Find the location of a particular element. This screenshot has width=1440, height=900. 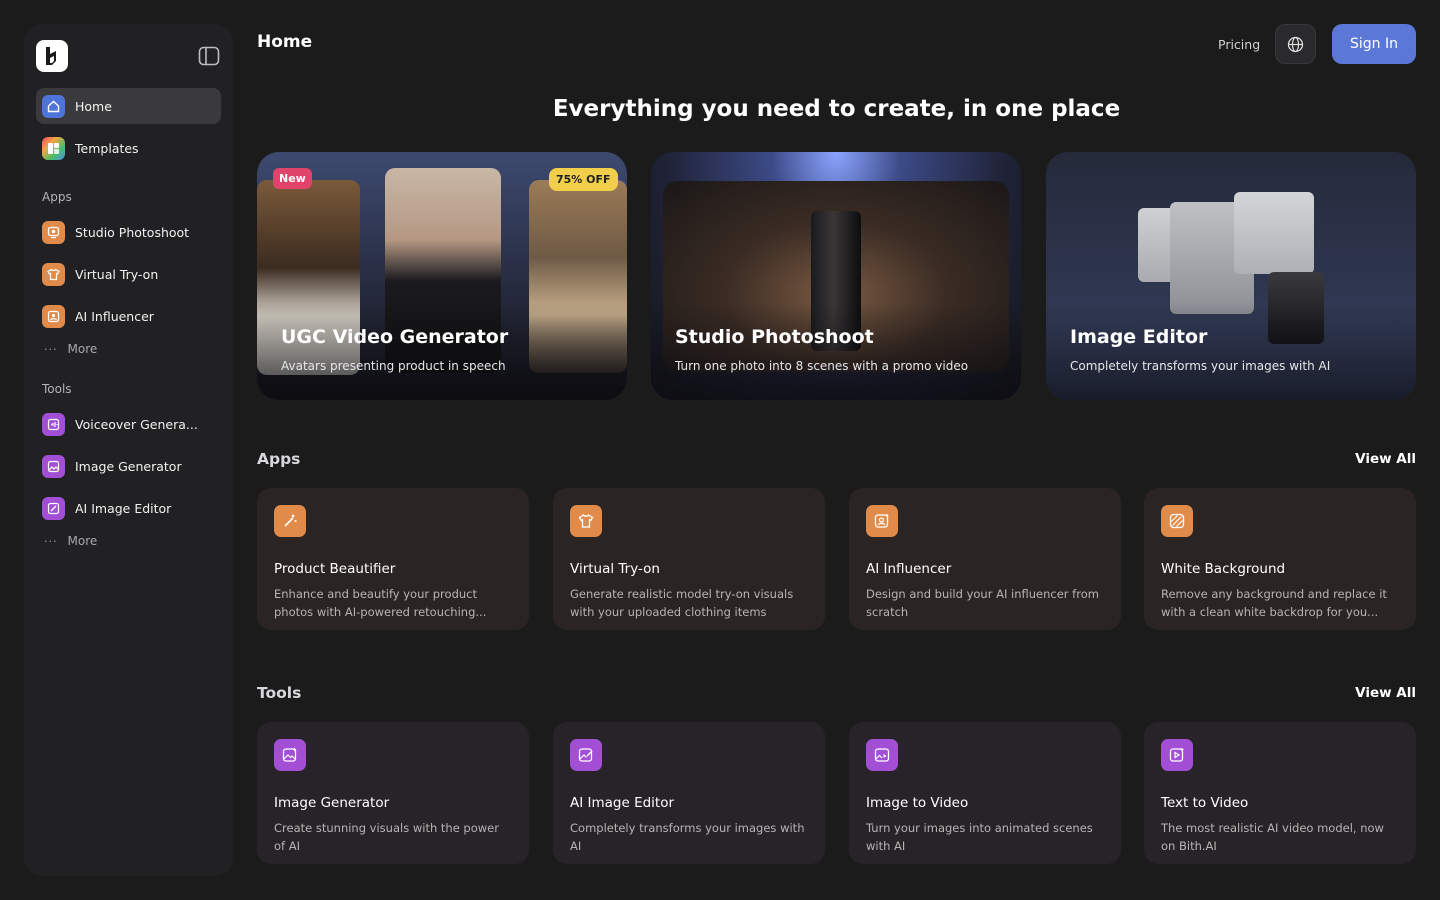

pricing-link: Pricing is located at coordinates (1239, 44).